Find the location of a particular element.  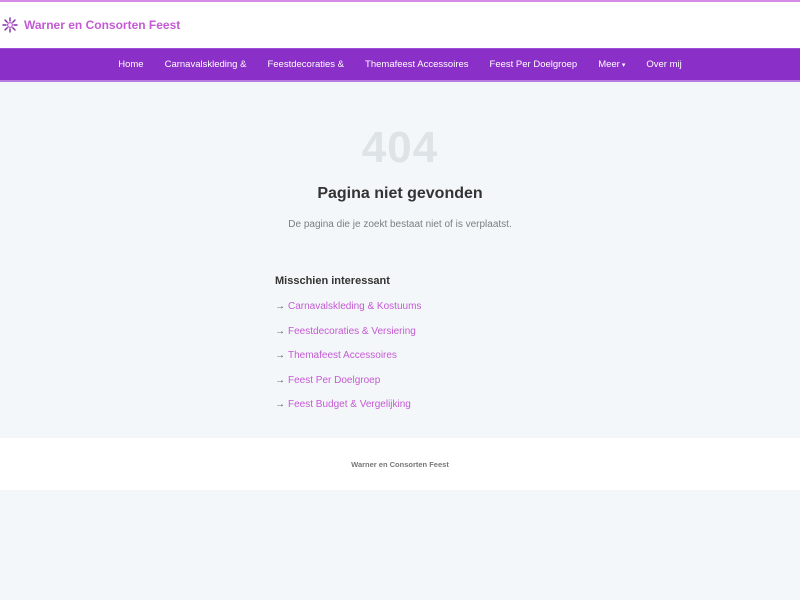

suggestion-link-feest-per-doelgroep: Feest Per Doelgroep is located at coordinates (334, 380).